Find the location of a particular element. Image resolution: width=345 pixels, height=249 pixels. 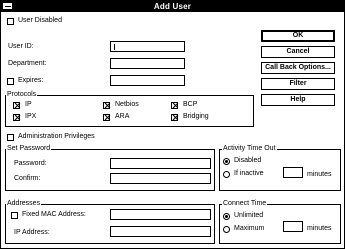

ip-address-field is located at coordinates (160, 231).